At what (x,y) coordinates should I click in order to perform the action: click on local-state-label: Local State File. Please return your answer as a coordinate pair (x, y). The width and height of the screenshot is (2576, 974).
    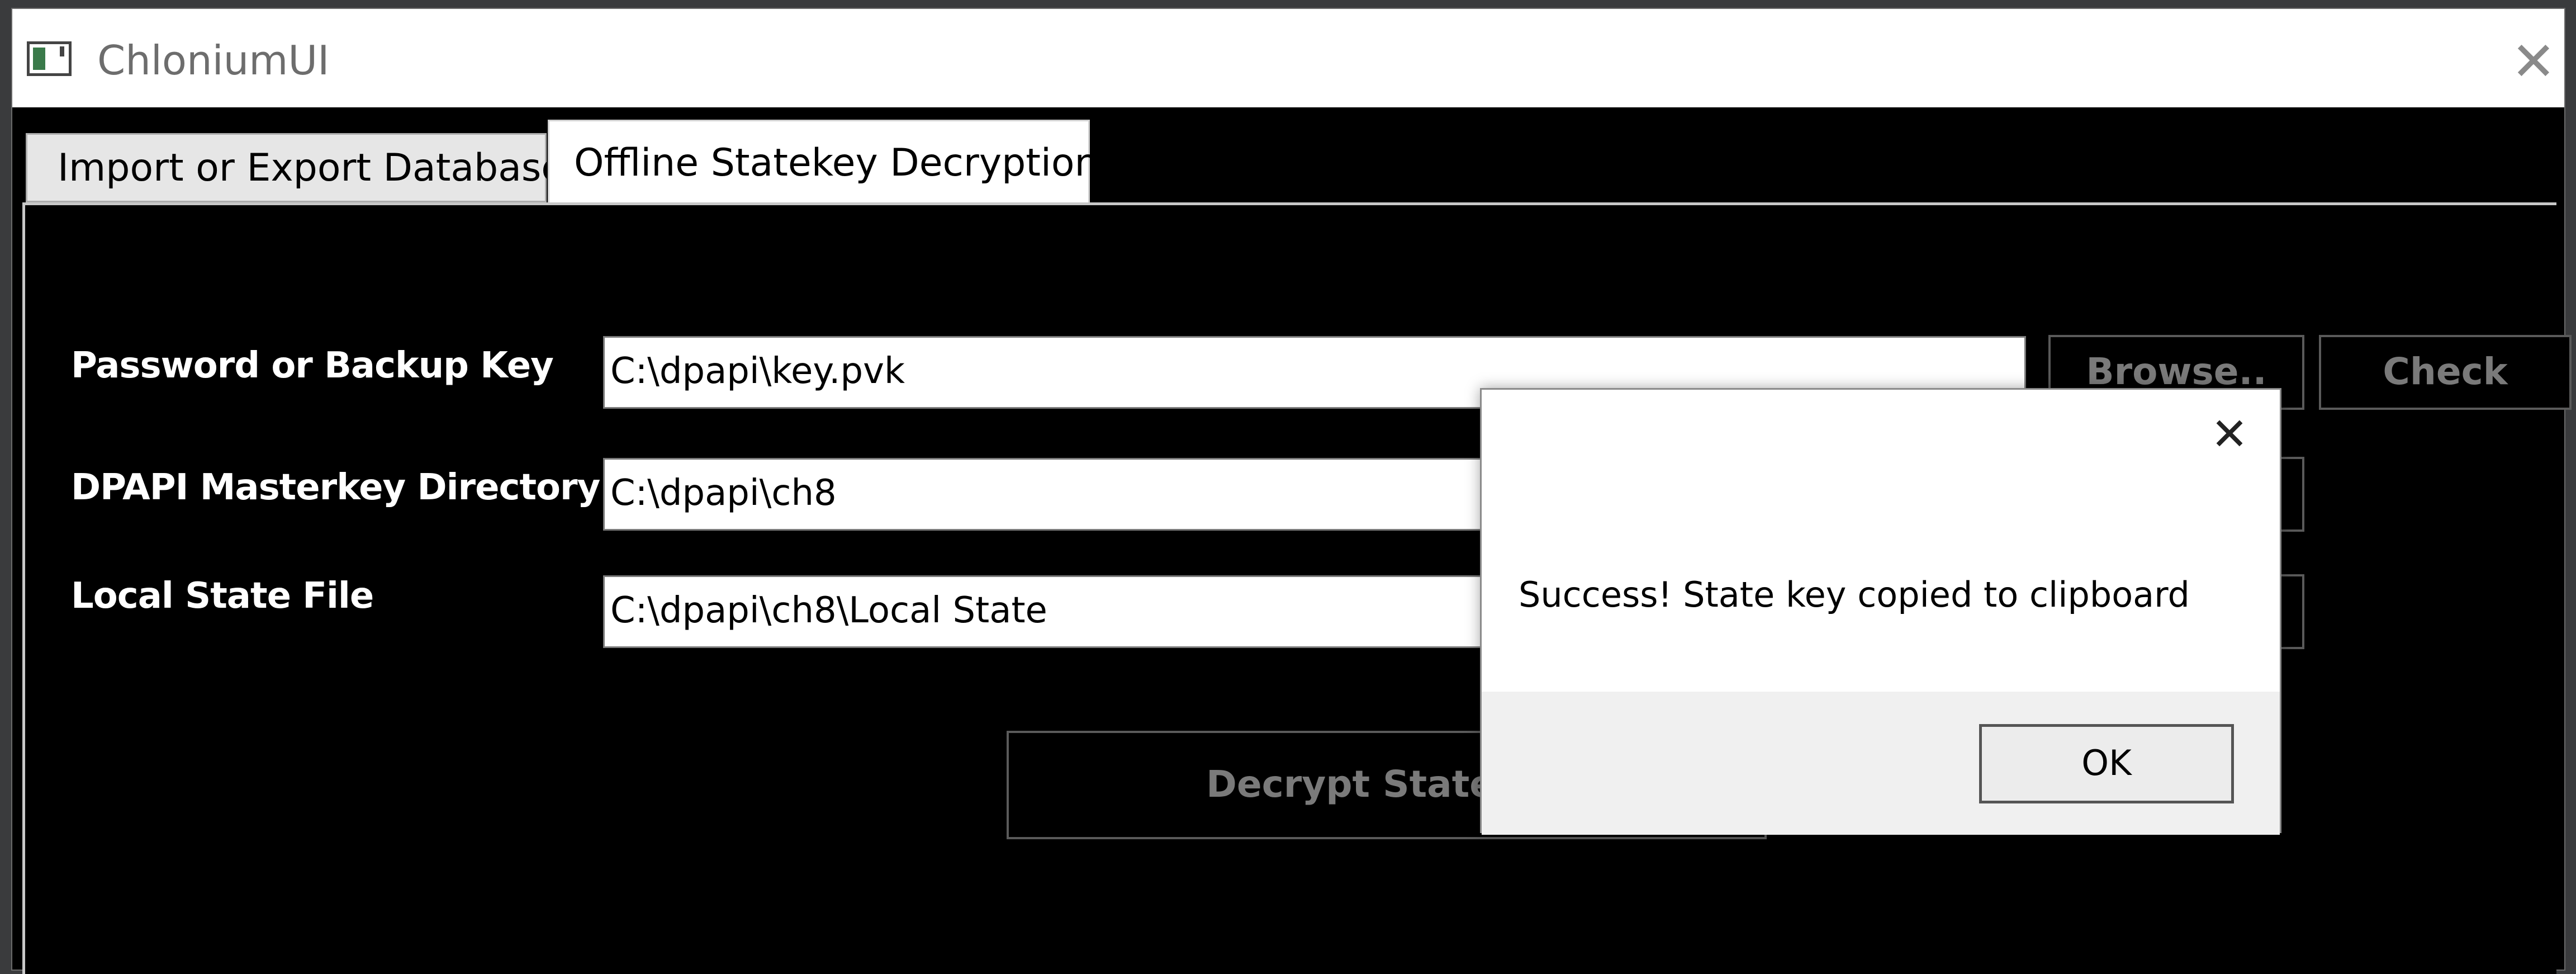
    Looking at the image, I should click on (222, 596).